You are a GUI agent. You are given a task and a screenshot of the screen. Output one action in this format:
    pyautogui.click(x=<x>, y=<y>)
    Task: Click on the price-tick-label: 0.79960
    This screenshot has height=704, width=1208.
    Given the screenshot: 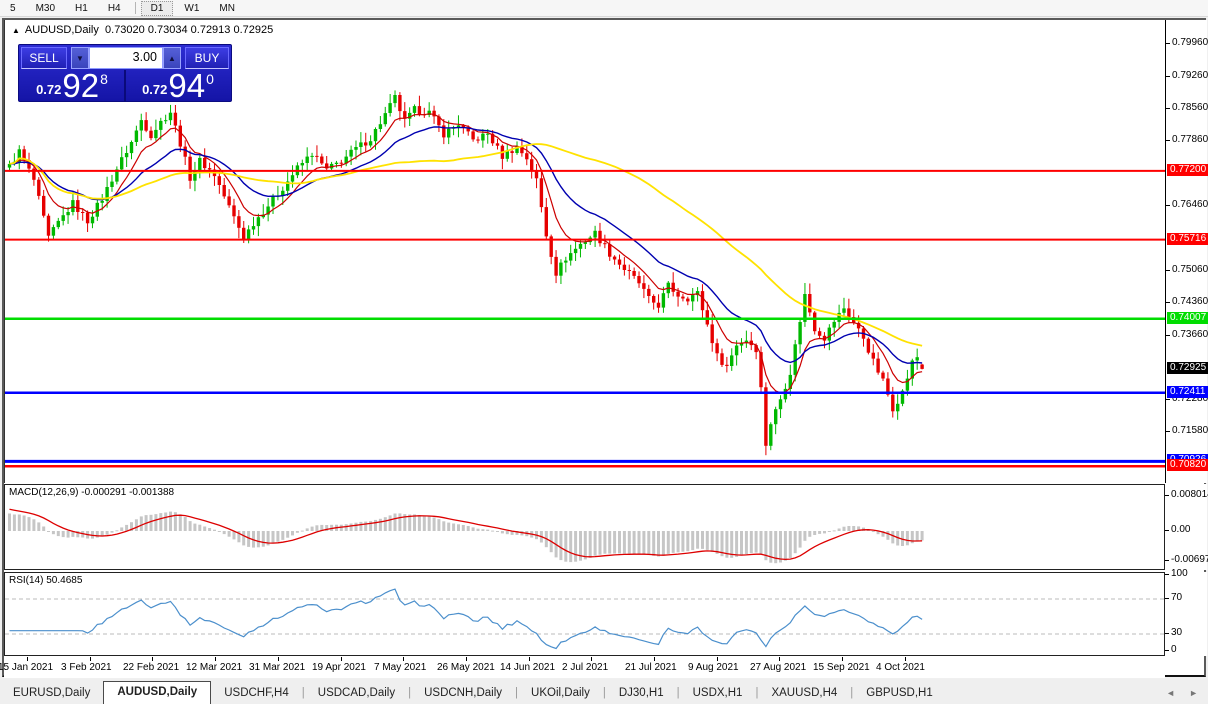 What is the action you would take?
    pyautogui.click(x=1190, y=42)
    